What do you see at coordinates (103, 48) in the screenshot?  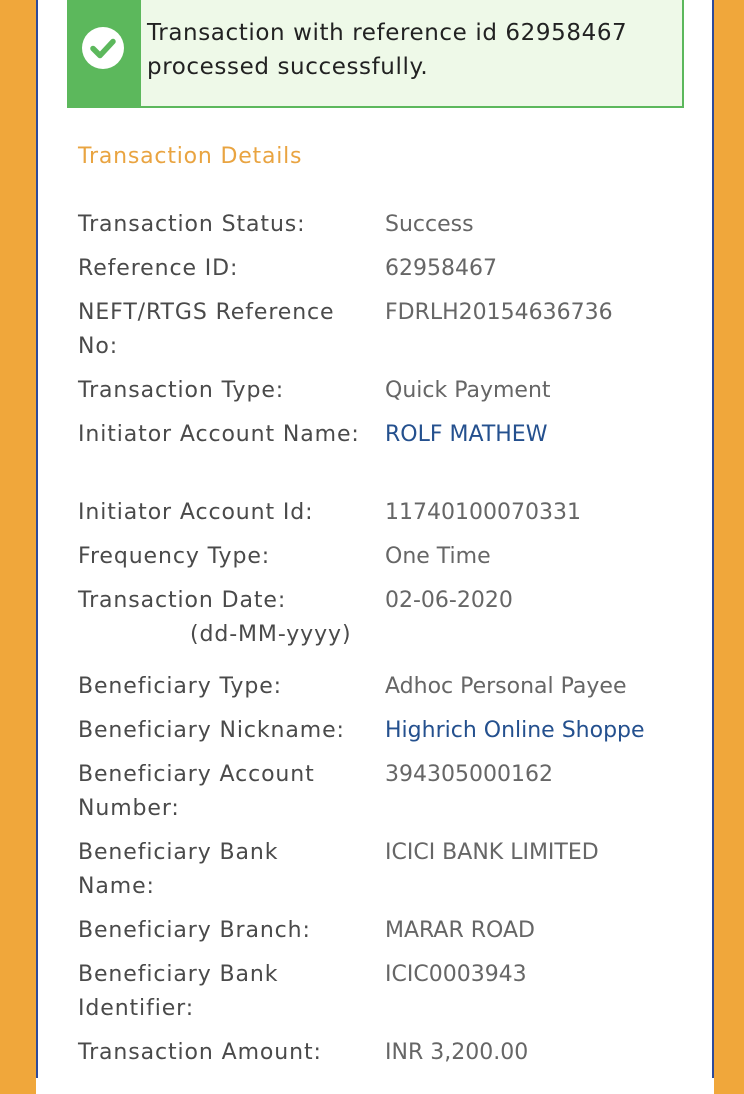 I see `check-circle-icon` at bounding box center [103, 48].